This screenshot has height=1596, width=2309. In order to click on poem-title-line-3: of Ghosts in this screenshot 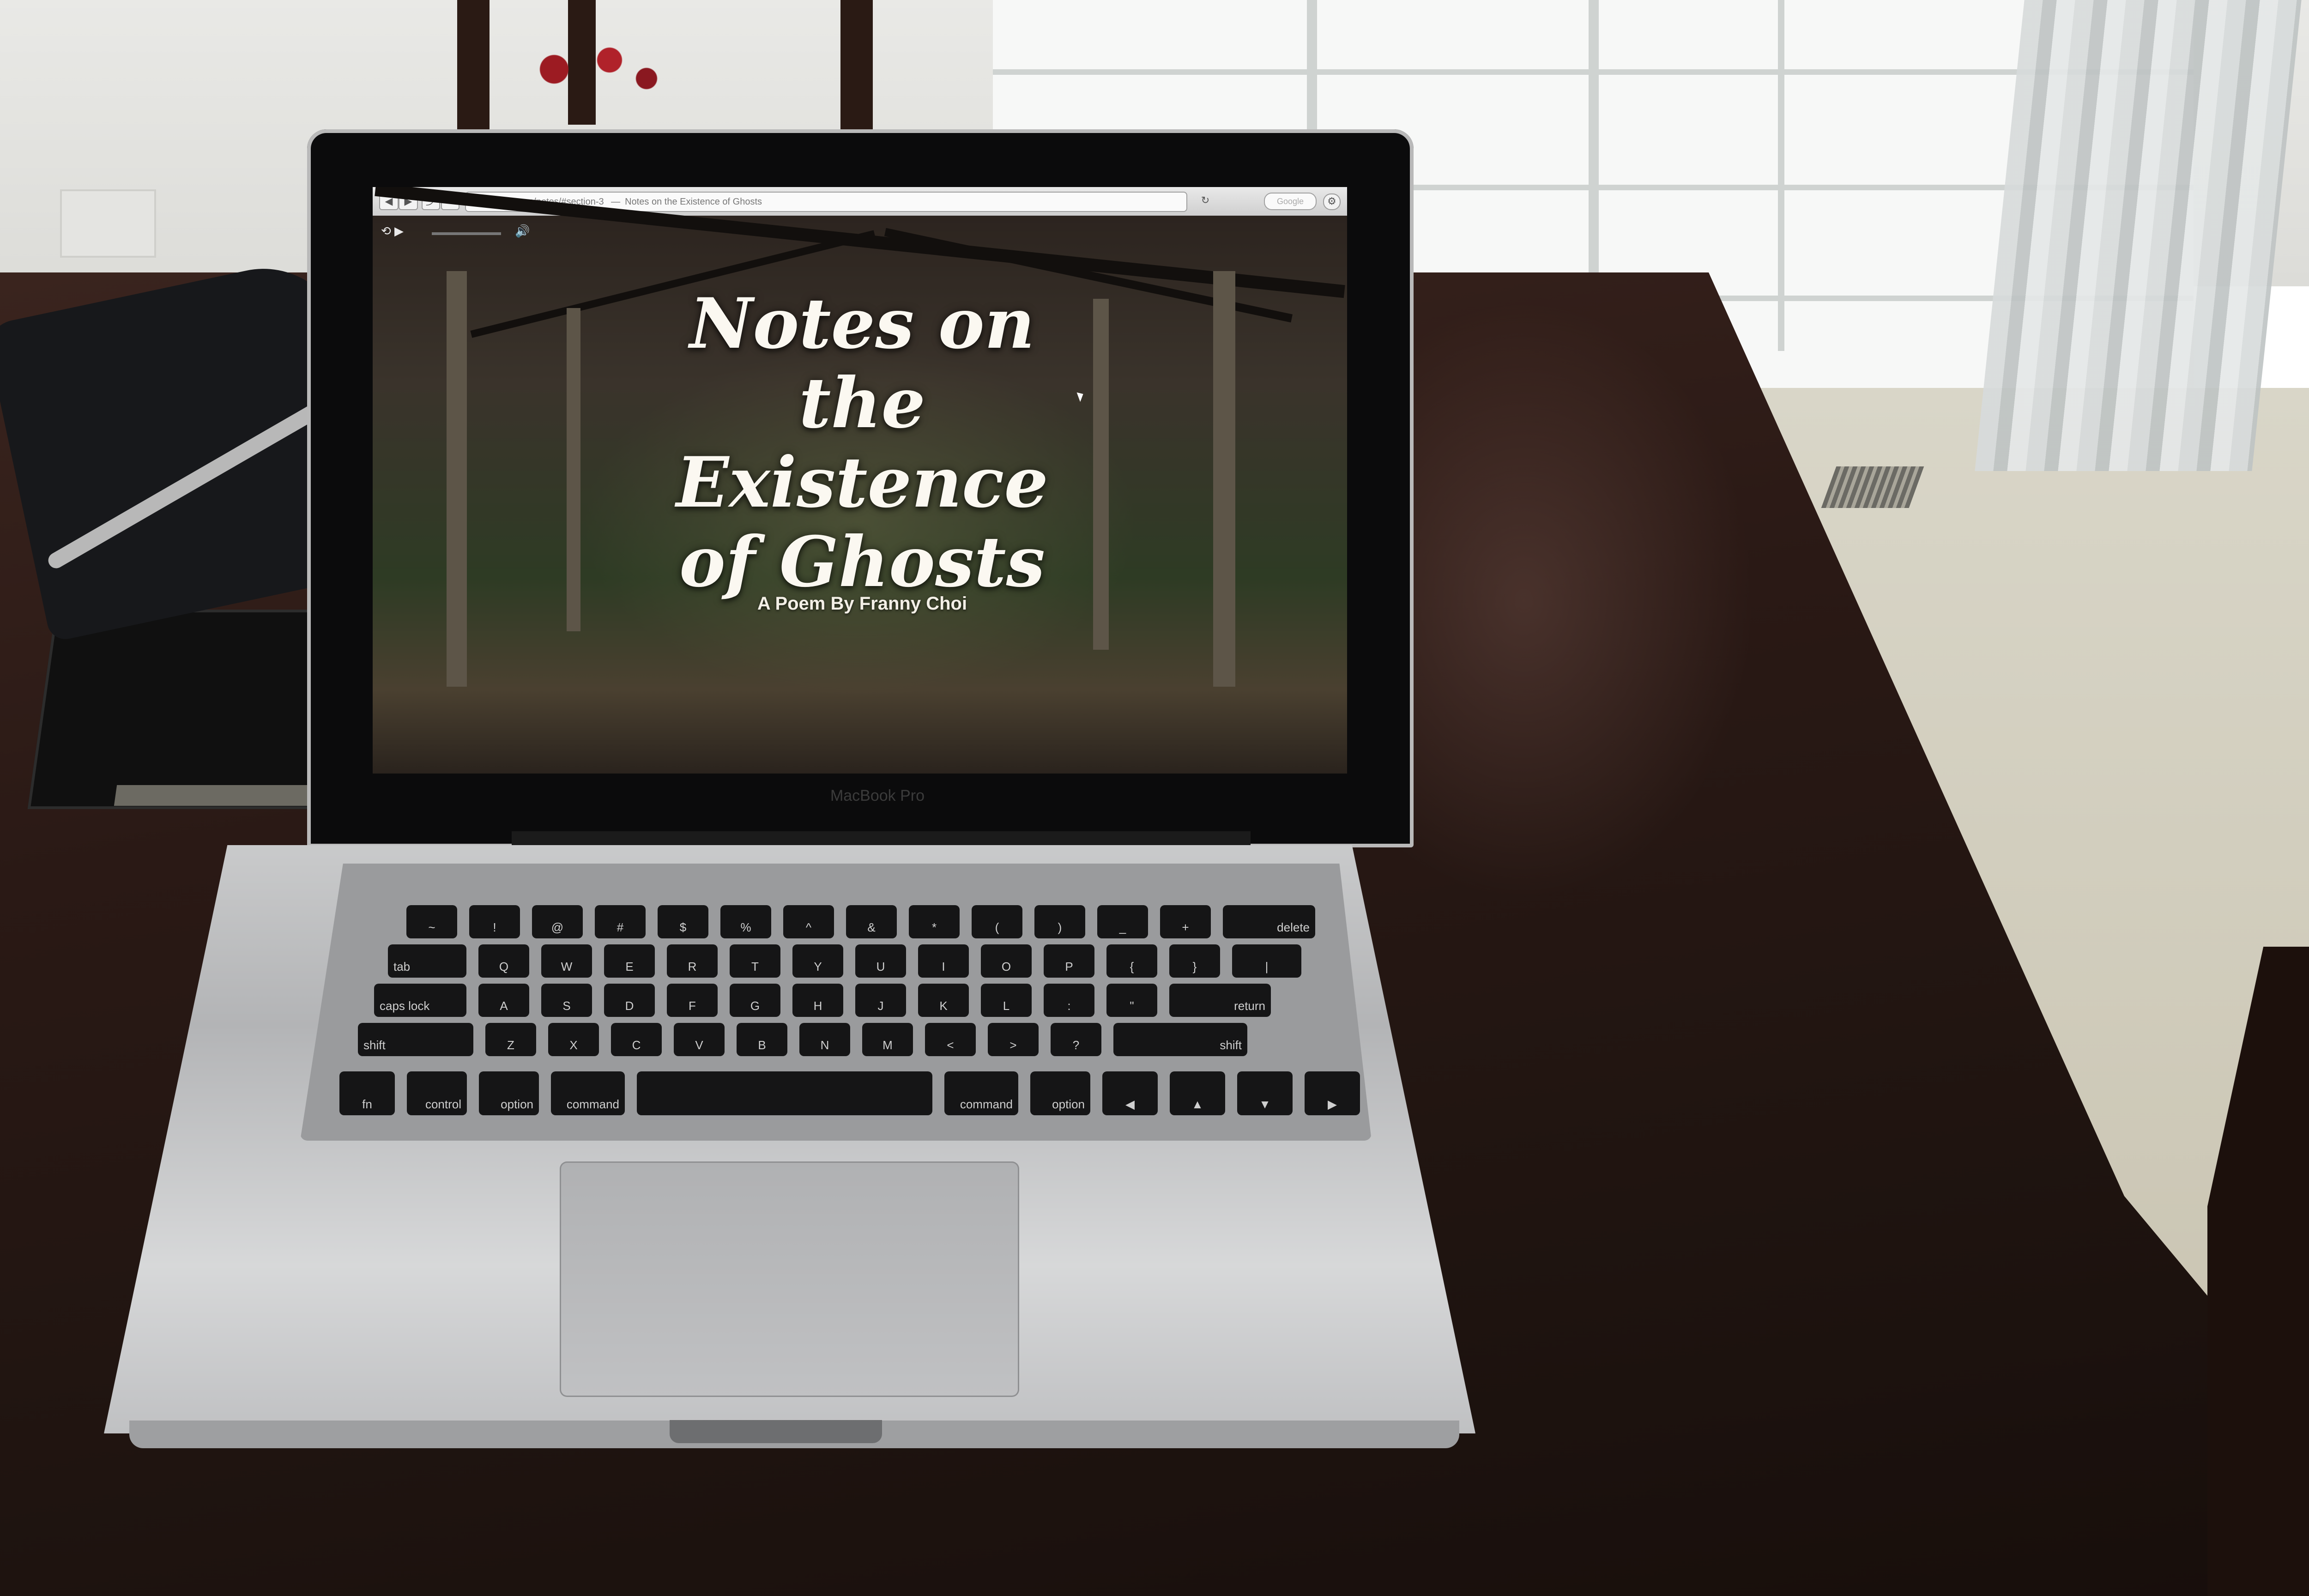, I will do `click(863, 562)`.